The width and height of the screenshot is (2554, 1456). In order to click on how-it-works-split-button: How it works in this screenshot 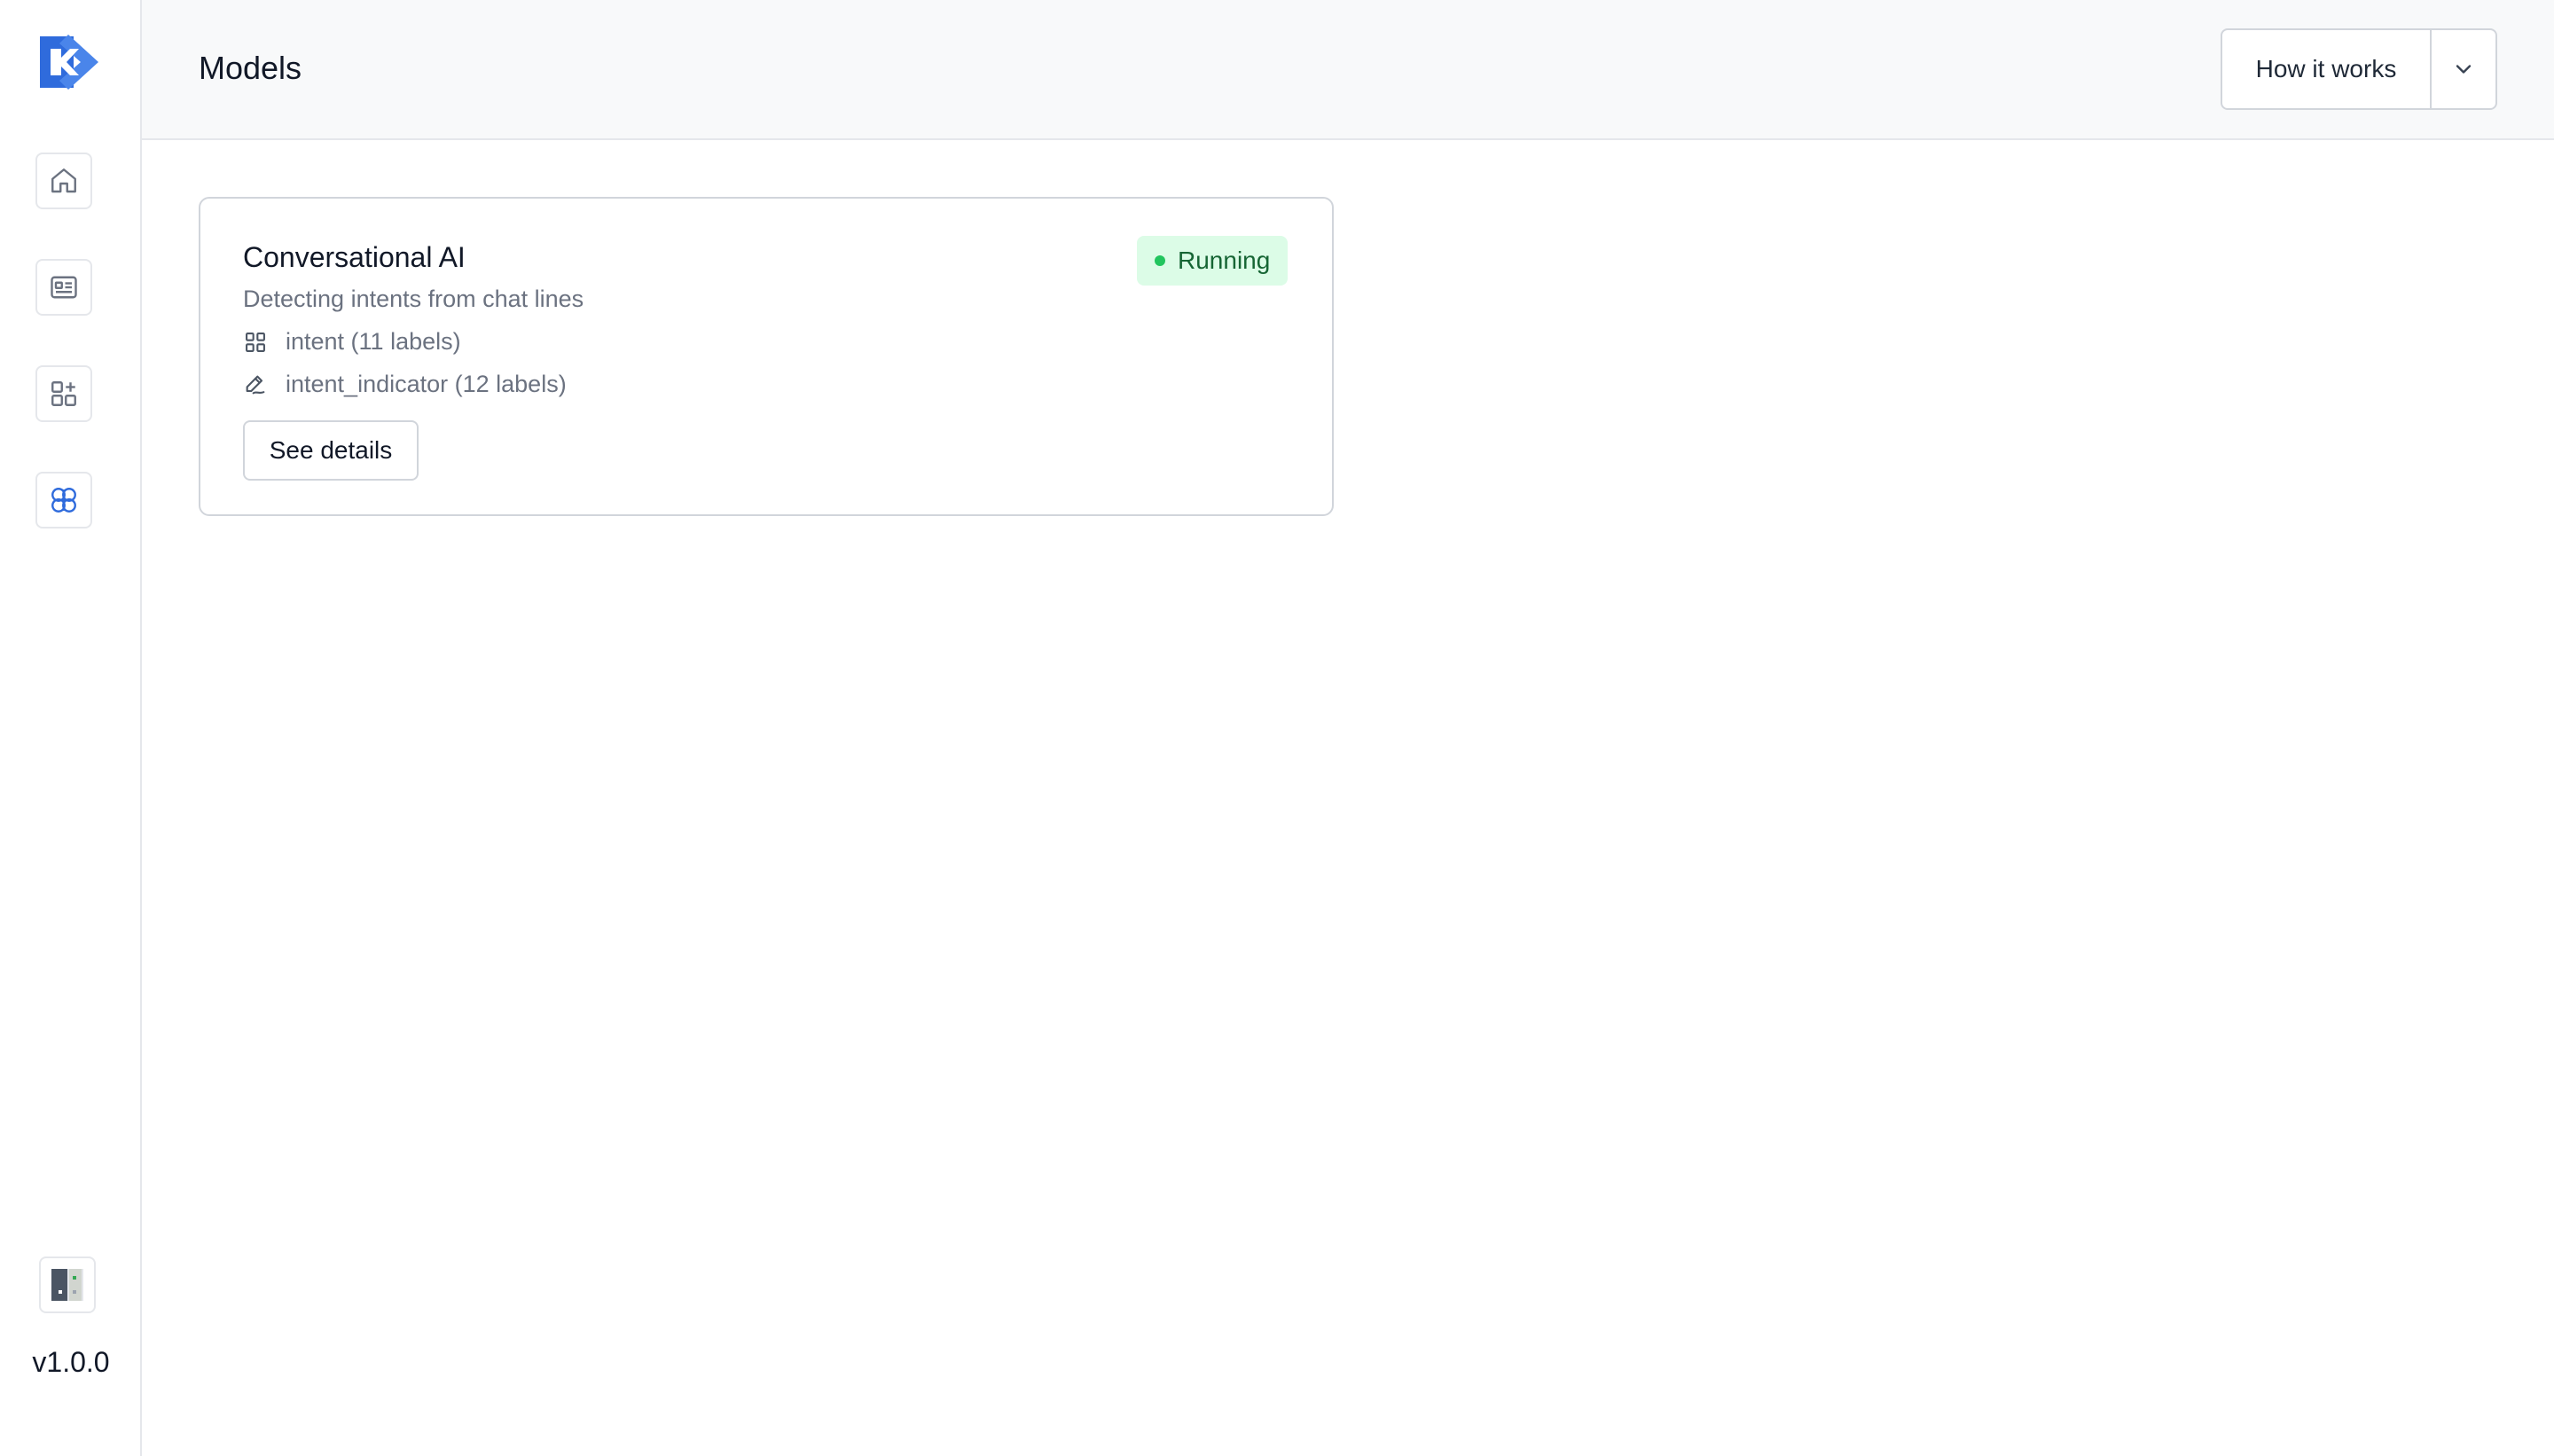, I will do `click(2359, 69)`.